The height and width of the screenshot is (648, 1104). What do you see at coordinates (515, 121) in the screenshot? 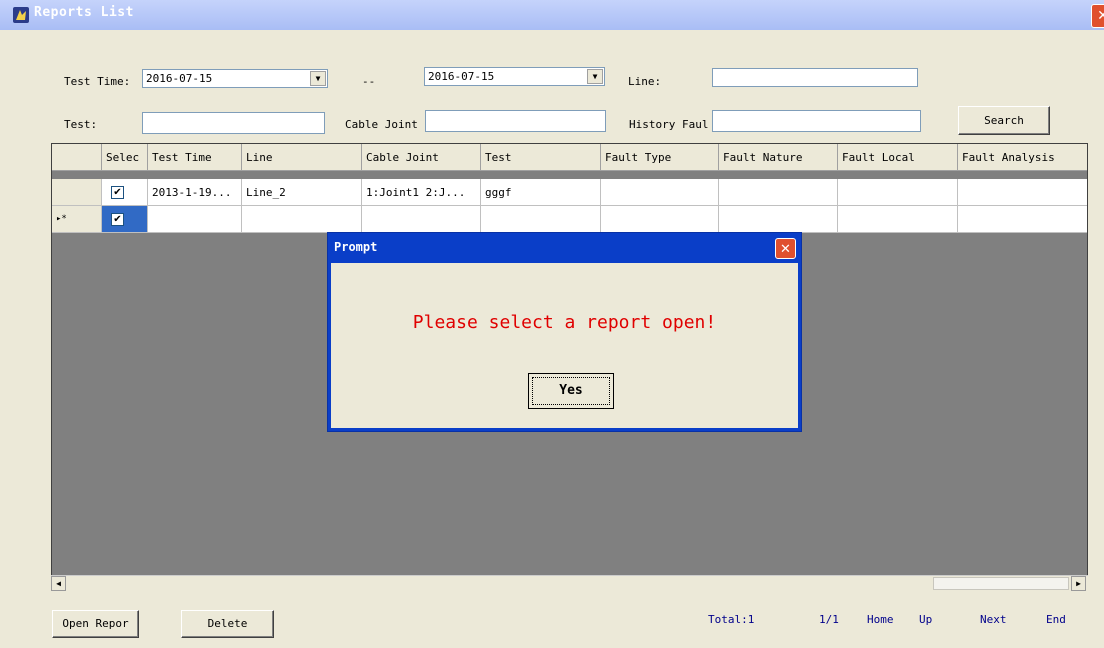
I see `cable-joint-input` at bounding box center [515, 121].